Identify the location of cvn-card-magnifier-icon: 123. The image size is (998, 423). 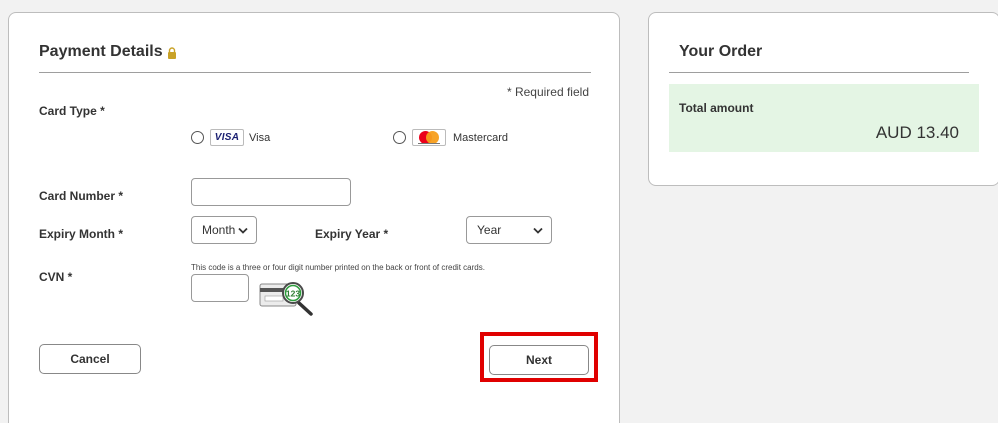
(286, 299).